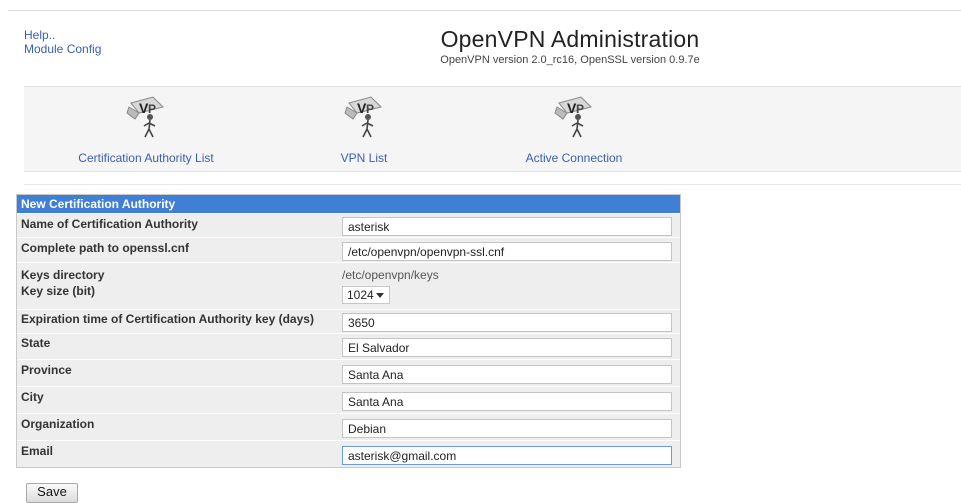  I want to click on form-row-organization: Organization, so click(348, 426).